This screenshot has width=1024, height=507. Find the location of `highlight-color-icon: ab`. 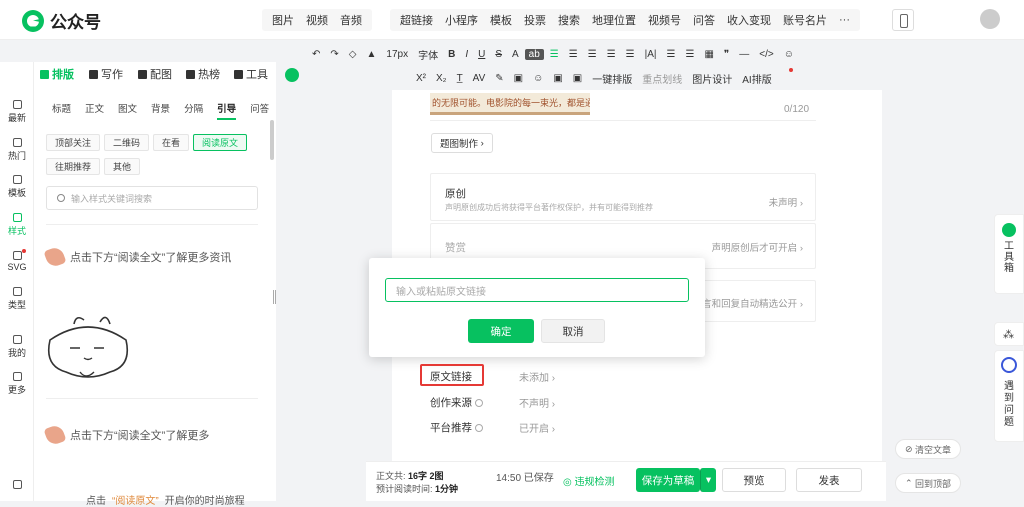

highlight-color-icon: ab is located at coordinates (534, 54).